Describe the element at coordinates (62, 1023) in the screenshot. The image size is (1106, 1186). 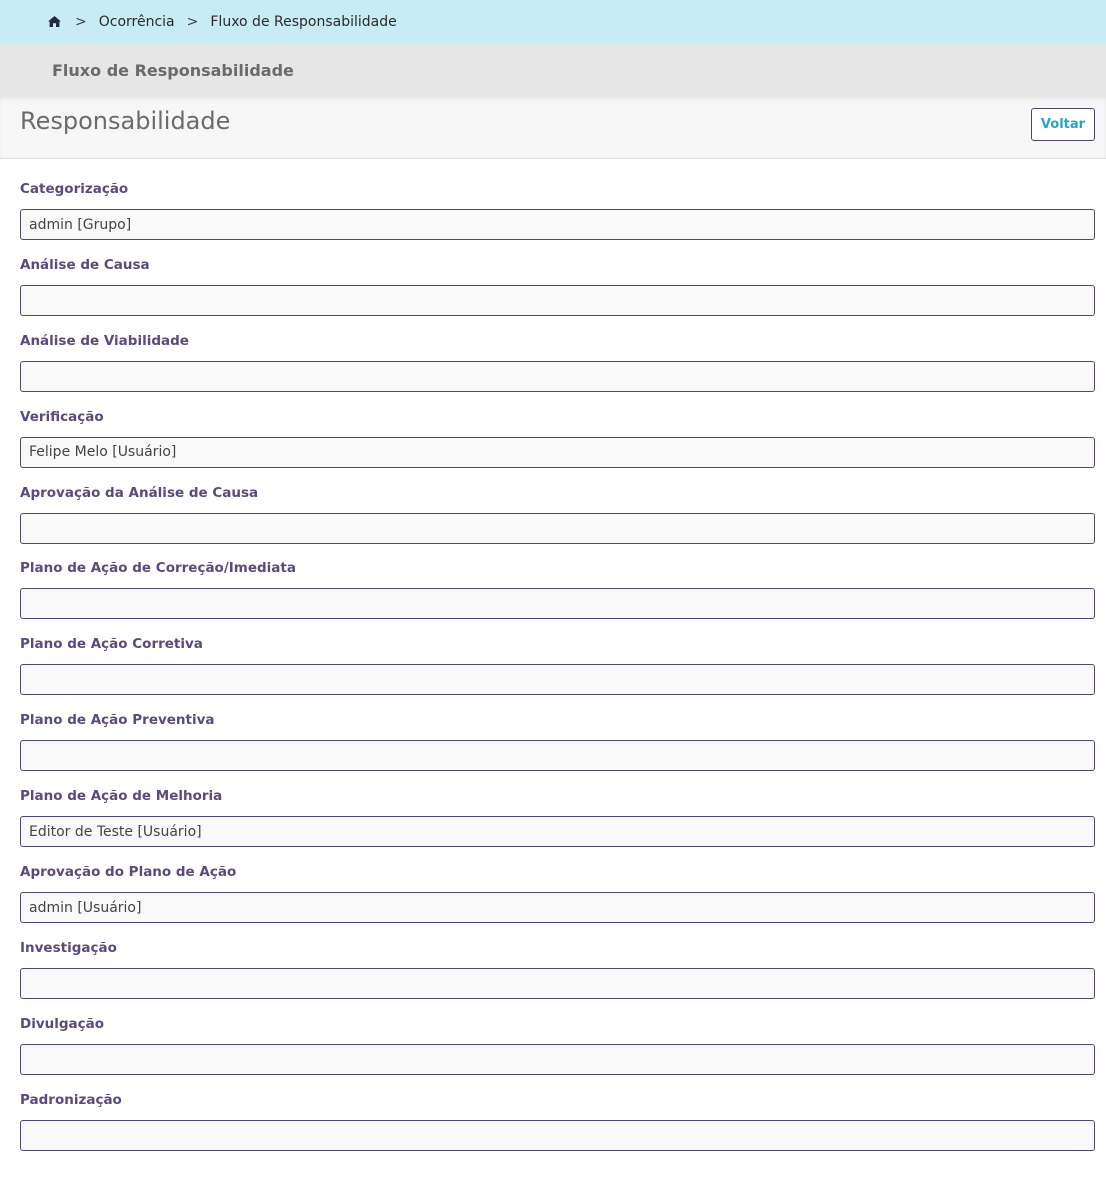
I see `field-label: Divulgação` at that location.